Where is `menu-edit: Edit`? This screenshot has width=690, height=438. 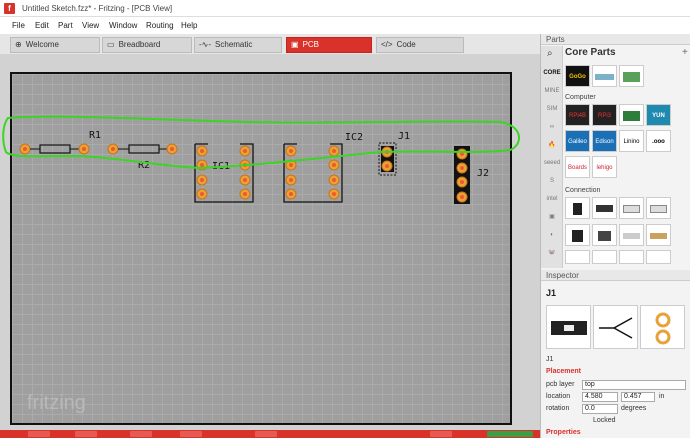
menu-edit: Edit is located at coordinates (42, 25).